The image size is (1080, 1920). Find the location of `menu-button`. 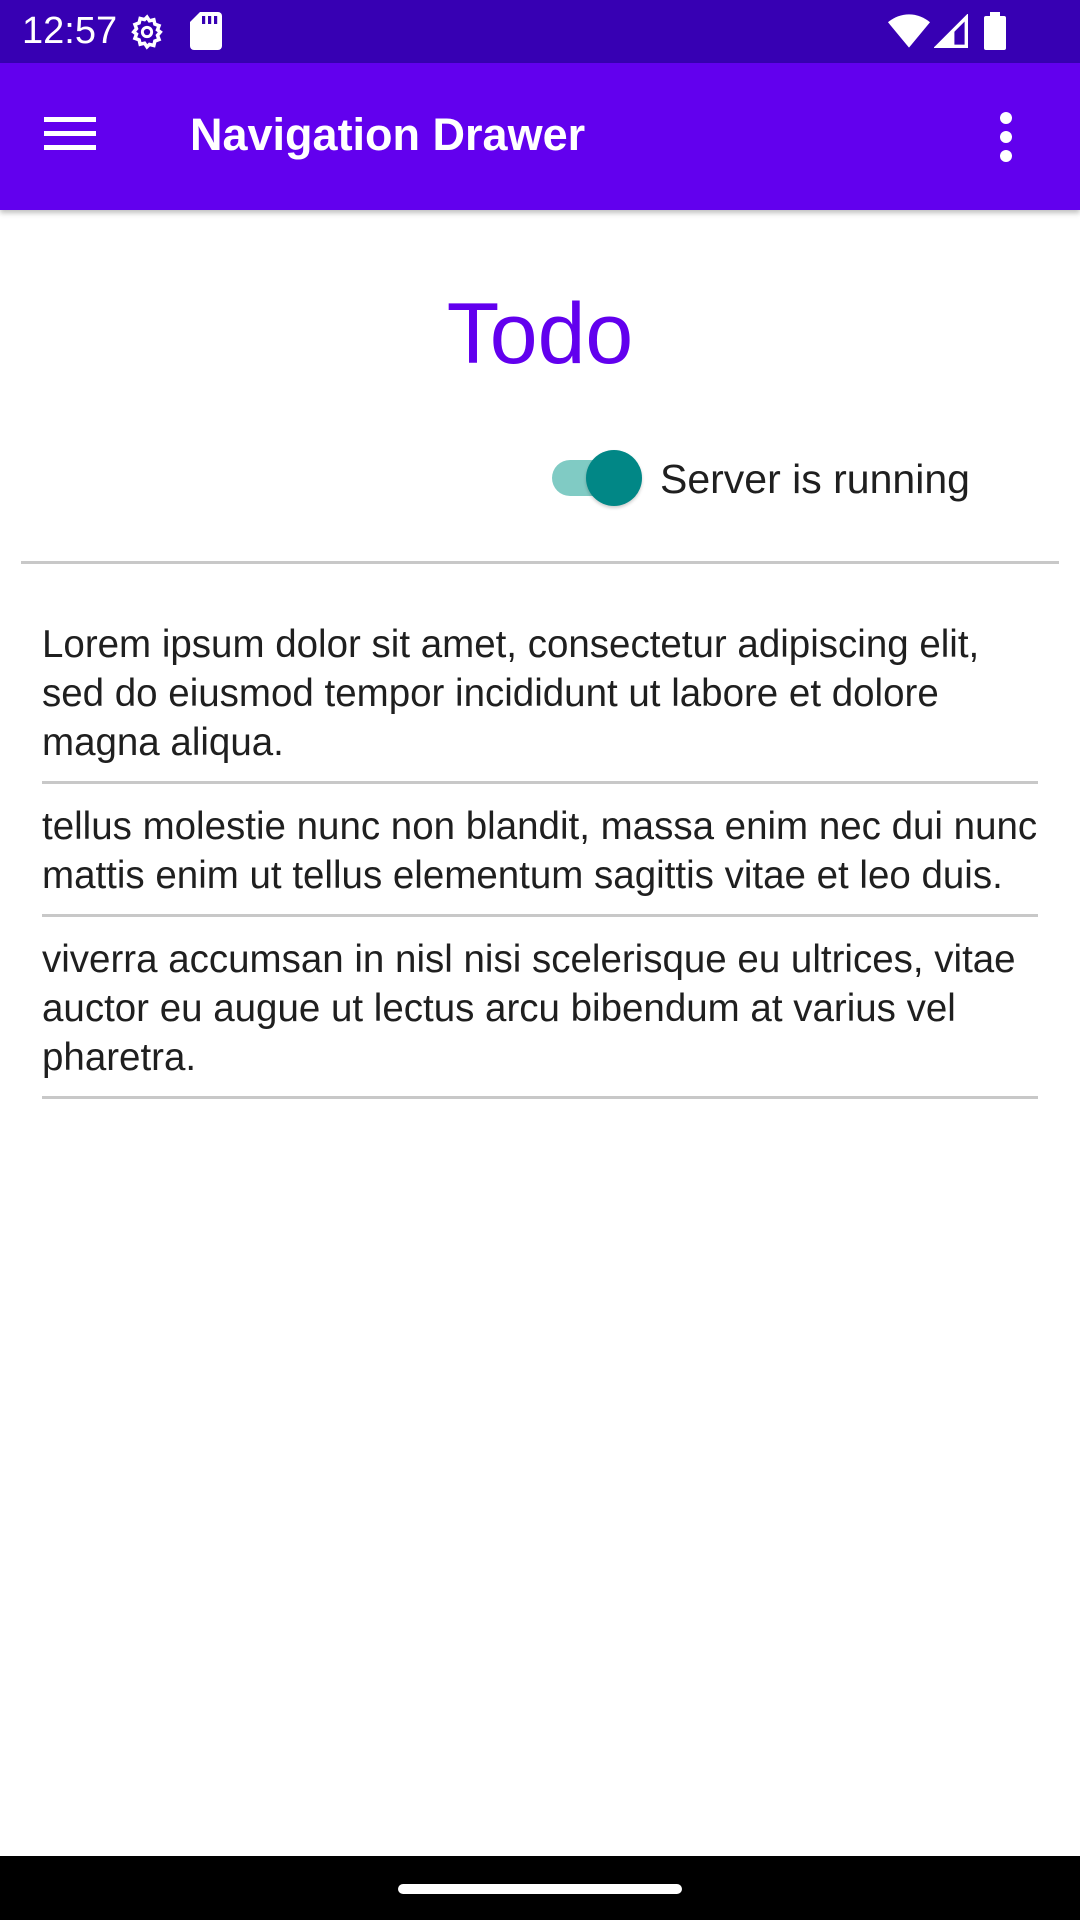

menu-button is located at coordinates (74, 136).